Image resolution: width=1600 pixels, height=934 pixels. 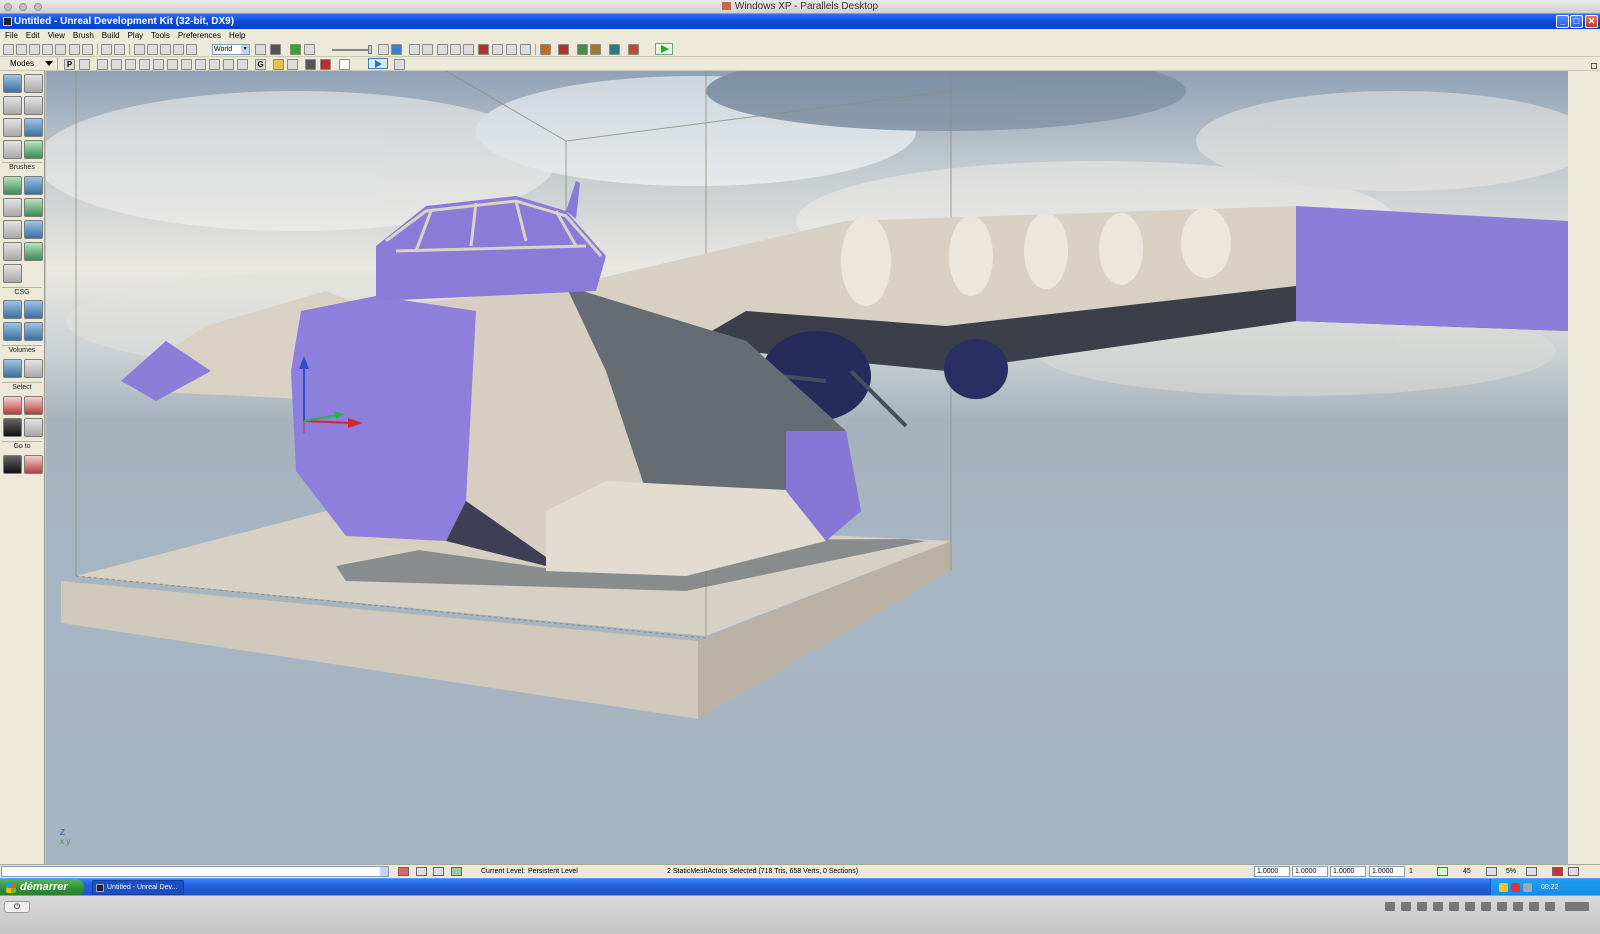 I want to click on menu-tools: Tools, so click(x=160, y=35).